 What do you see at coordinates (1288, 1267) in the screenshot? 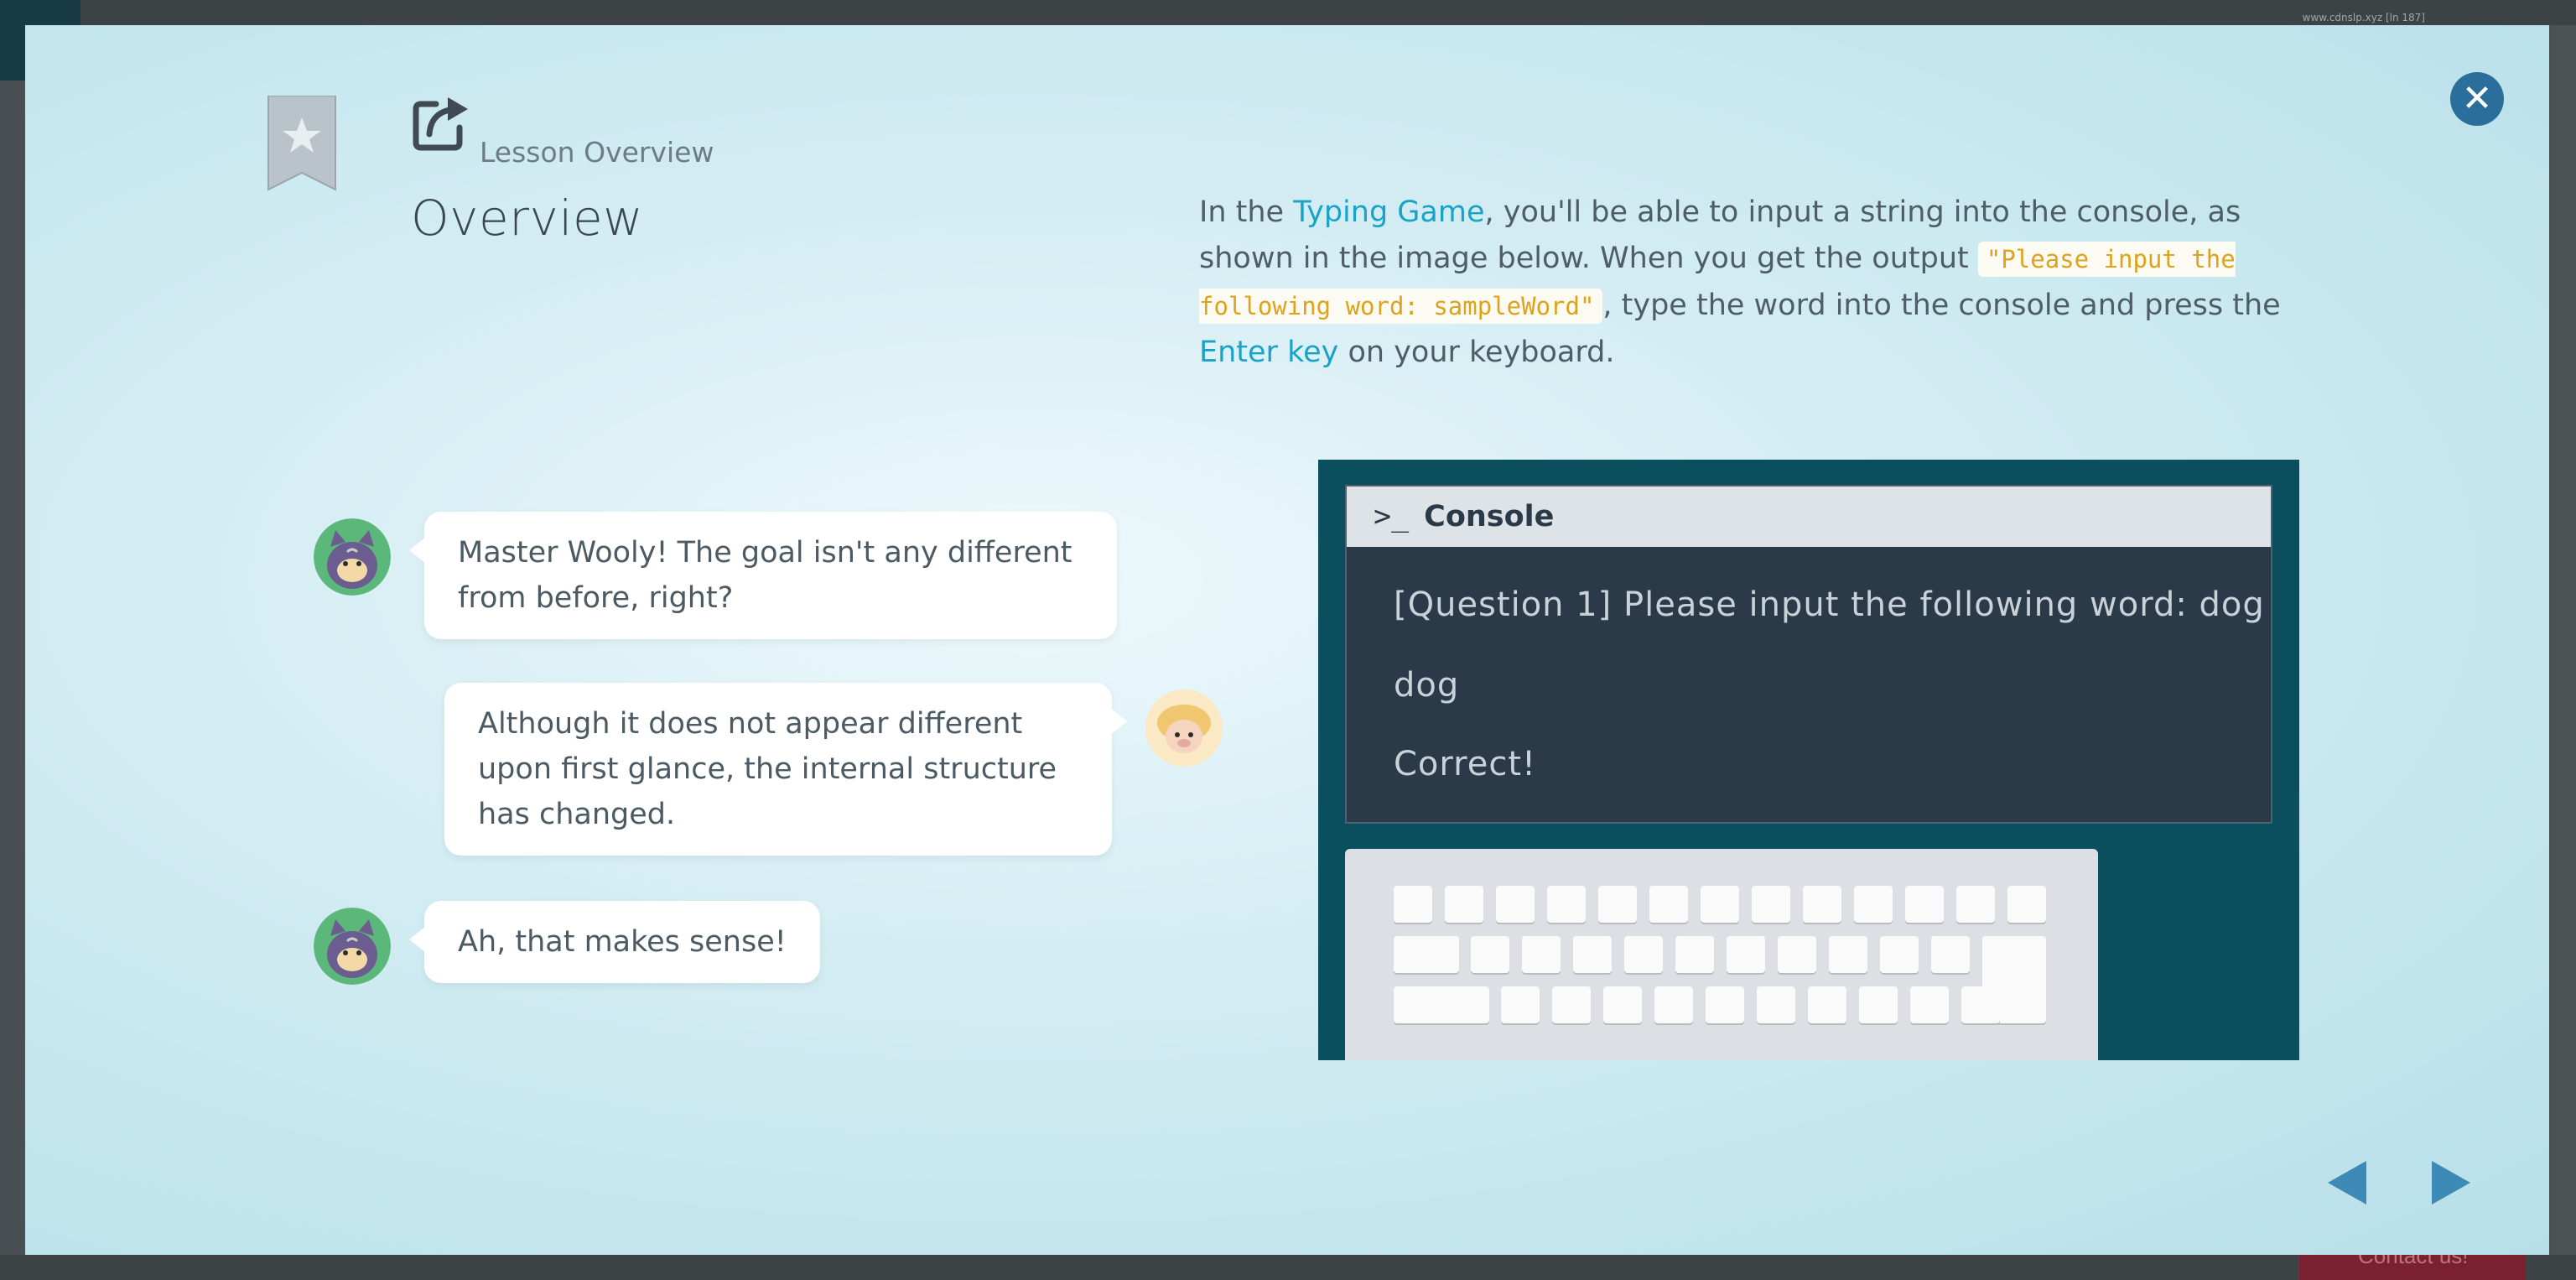
I see `background-bottom-bar` at bounding box center [1288, 1267].